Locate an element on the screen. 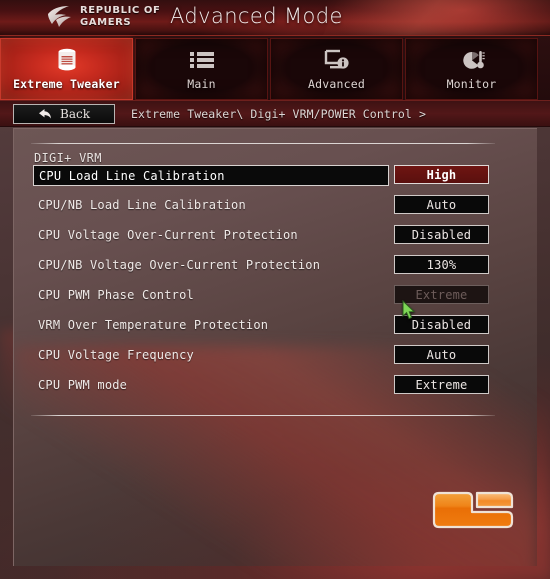 The width and height of the screenshot is (550, 579). setting-row: VRM Over Temperature Protection Disabled is located at coordinates (275, 330).